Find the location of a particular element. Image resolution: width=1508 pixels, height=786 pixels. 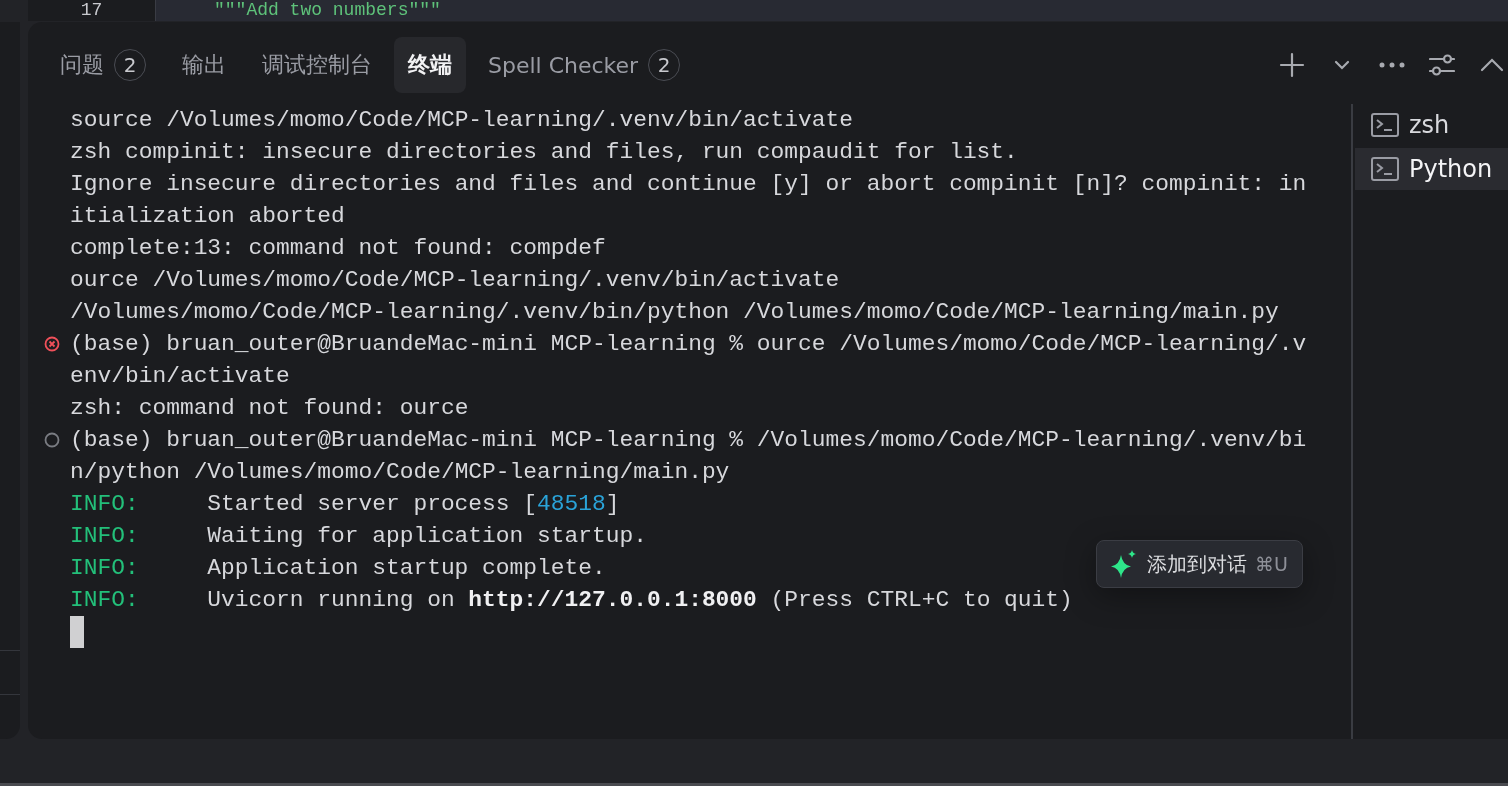

tab-label: 输出 is located at coordinates (204, 65).